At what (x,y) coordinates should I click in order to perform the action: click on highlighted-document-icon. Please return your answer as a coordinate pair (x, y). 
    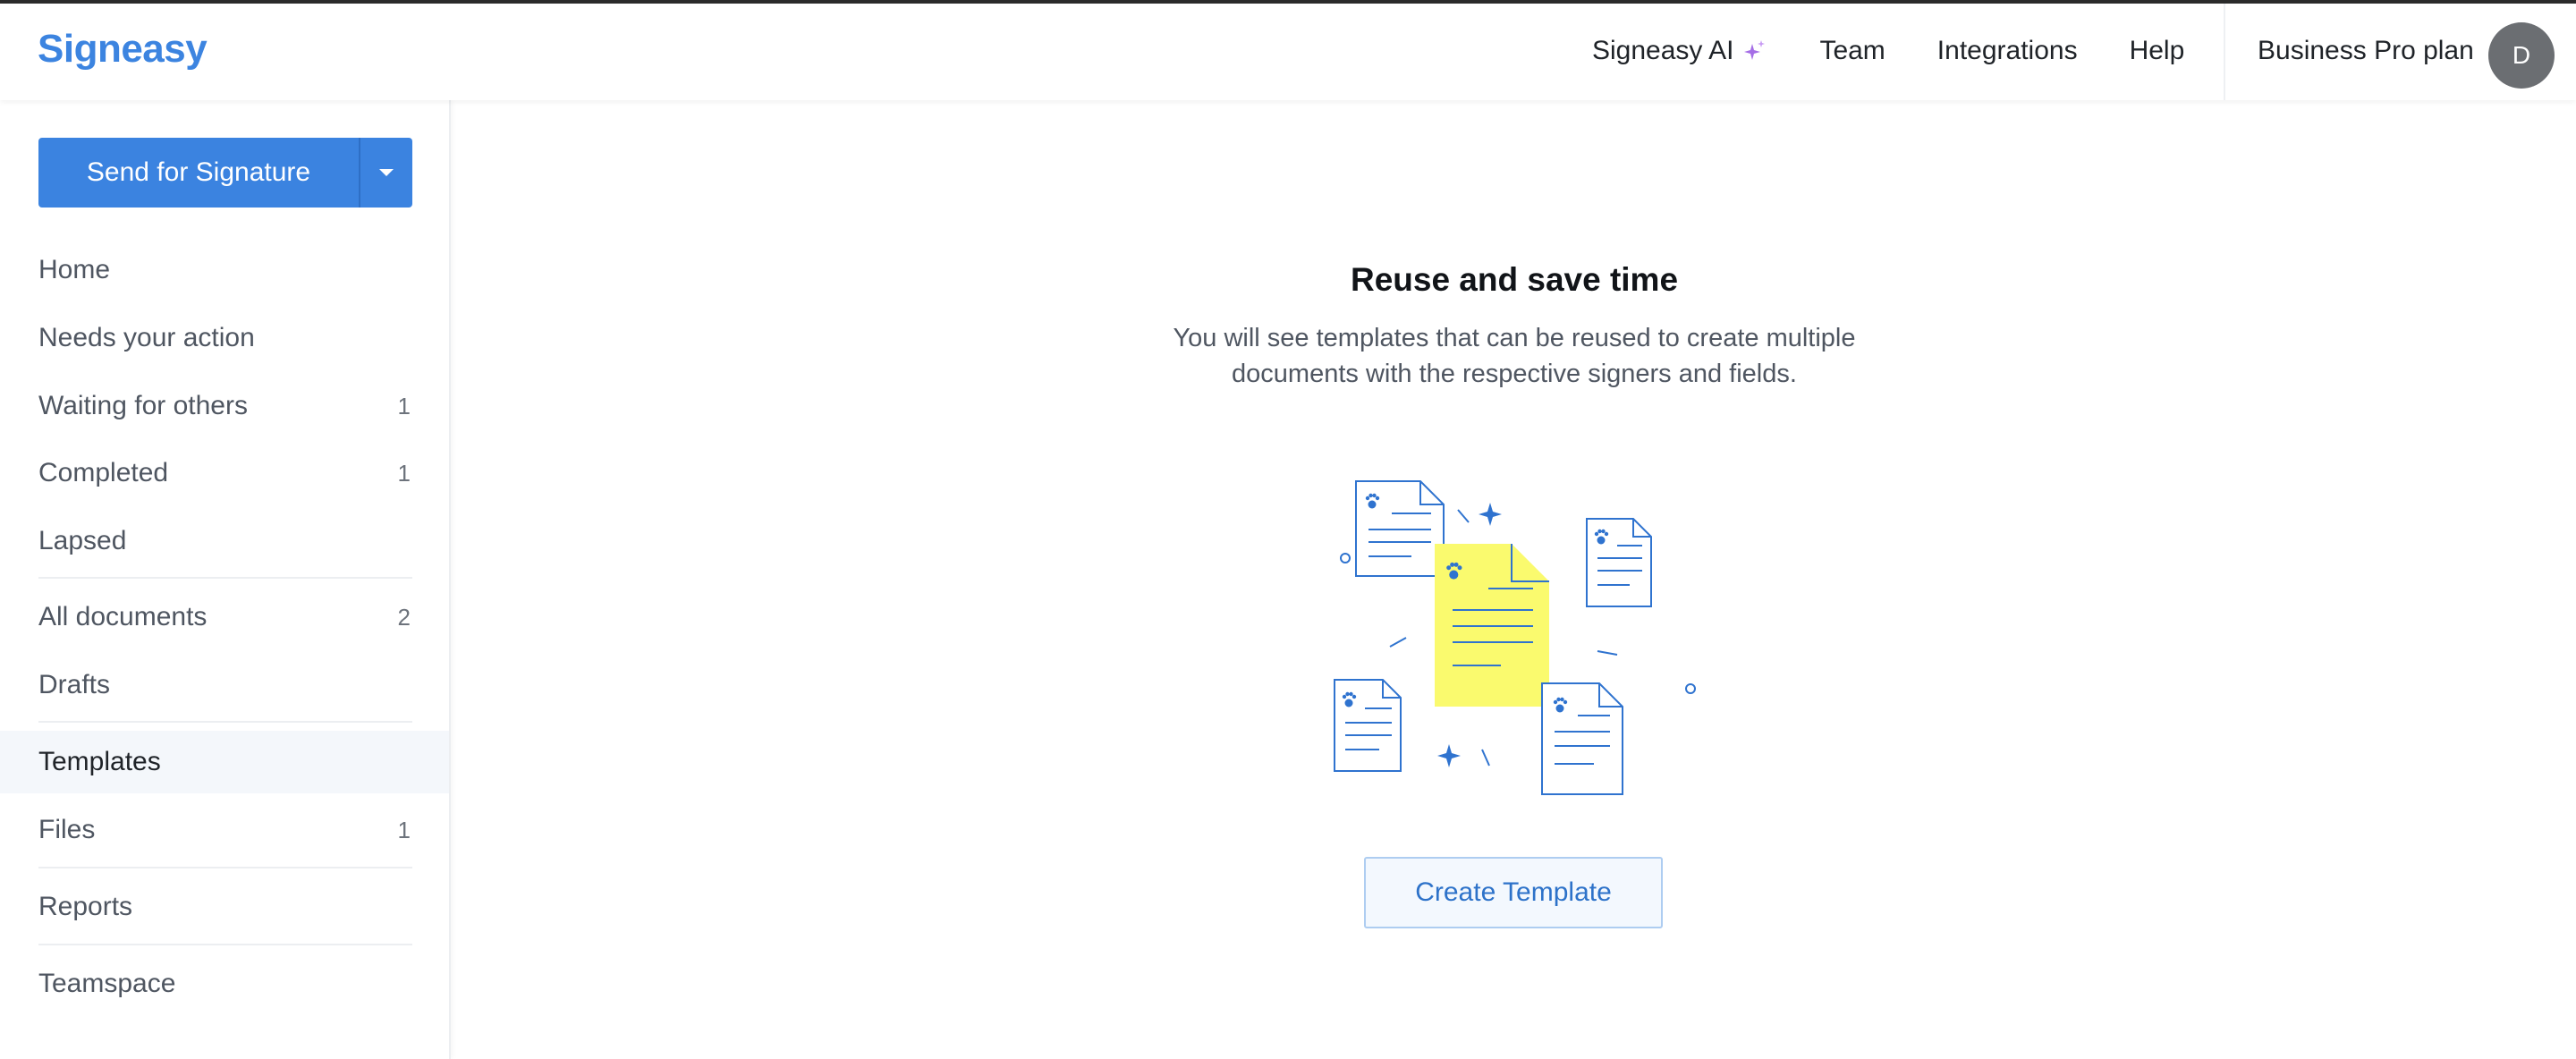
    Looking at the image, I should click on (1492, 625).